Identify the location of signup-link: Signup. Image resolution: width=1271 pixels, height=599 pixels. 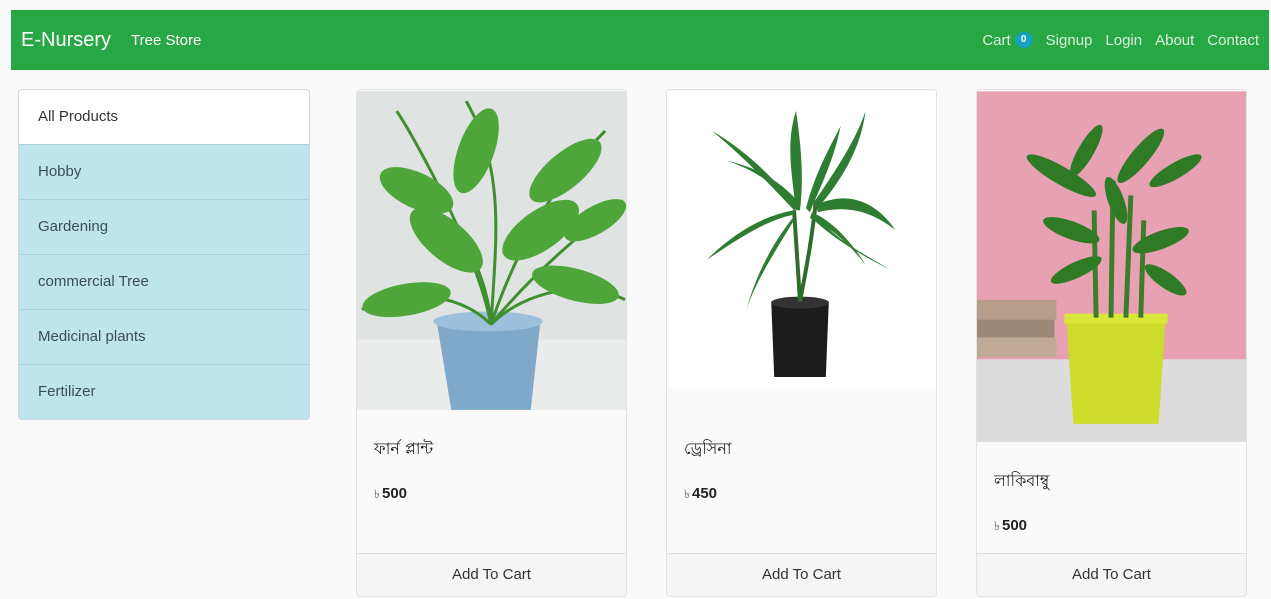
(1069, 40).